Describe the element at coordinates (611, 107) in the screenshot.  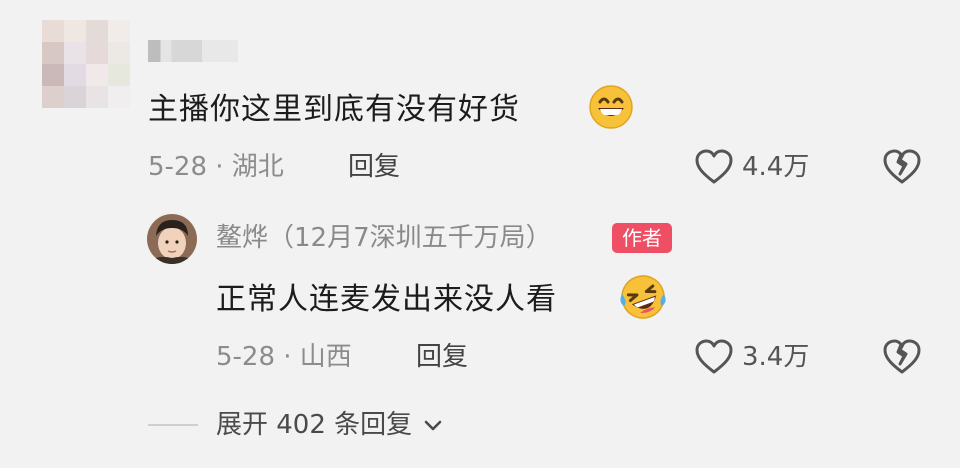
I see `grinning-face-icon` at that location.